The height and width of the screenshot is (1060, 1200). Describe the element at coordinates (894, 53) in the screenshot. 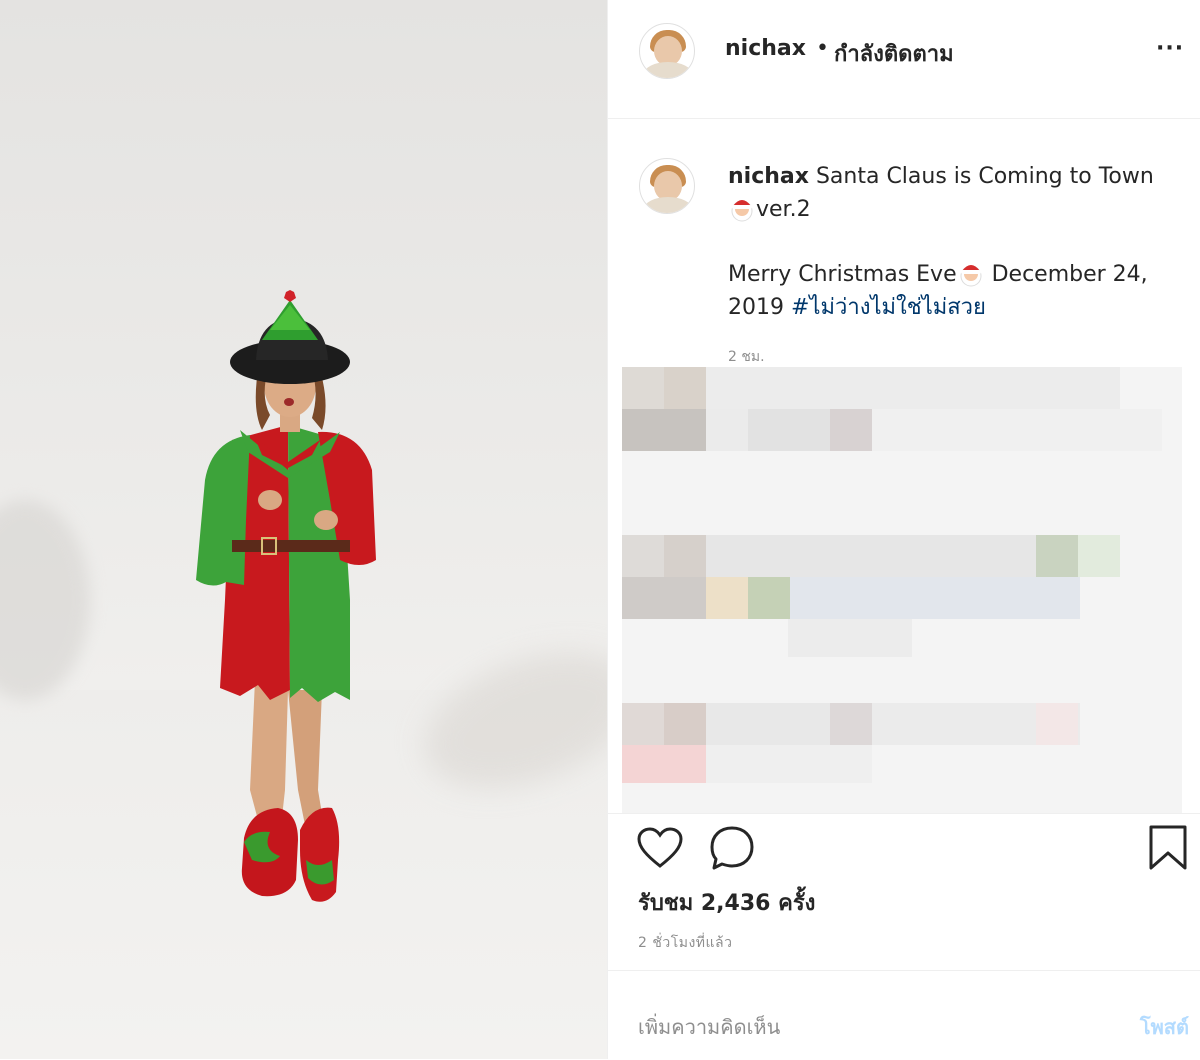

I see `following-button: กำลังติดตาม` at that location.